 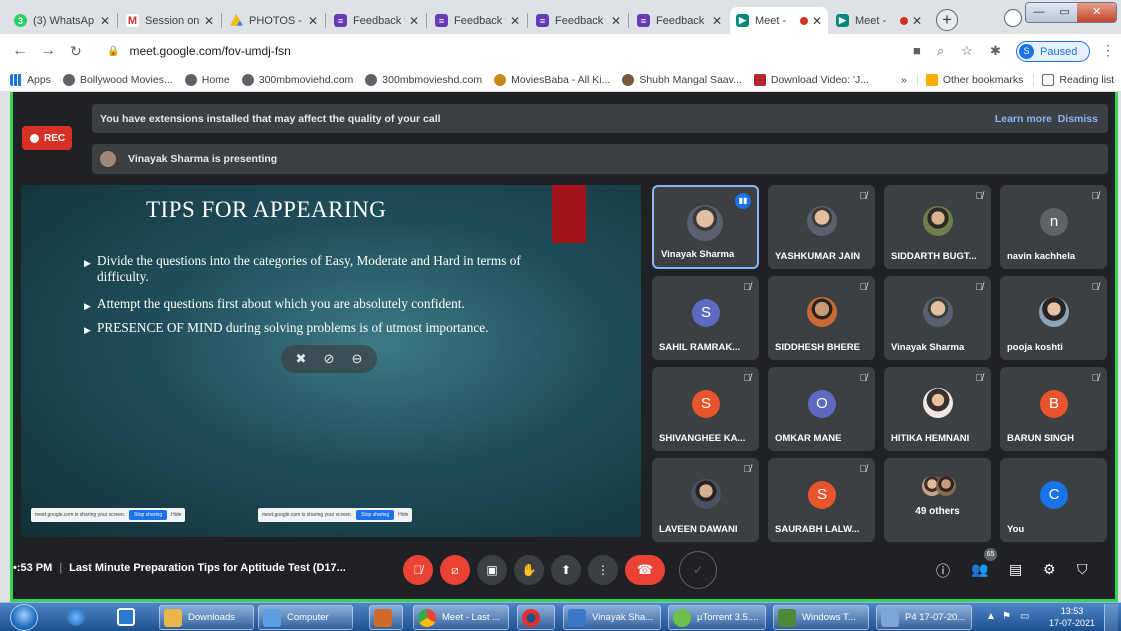 I want to click on activity-button: ✓, so click(x=698, y=570).